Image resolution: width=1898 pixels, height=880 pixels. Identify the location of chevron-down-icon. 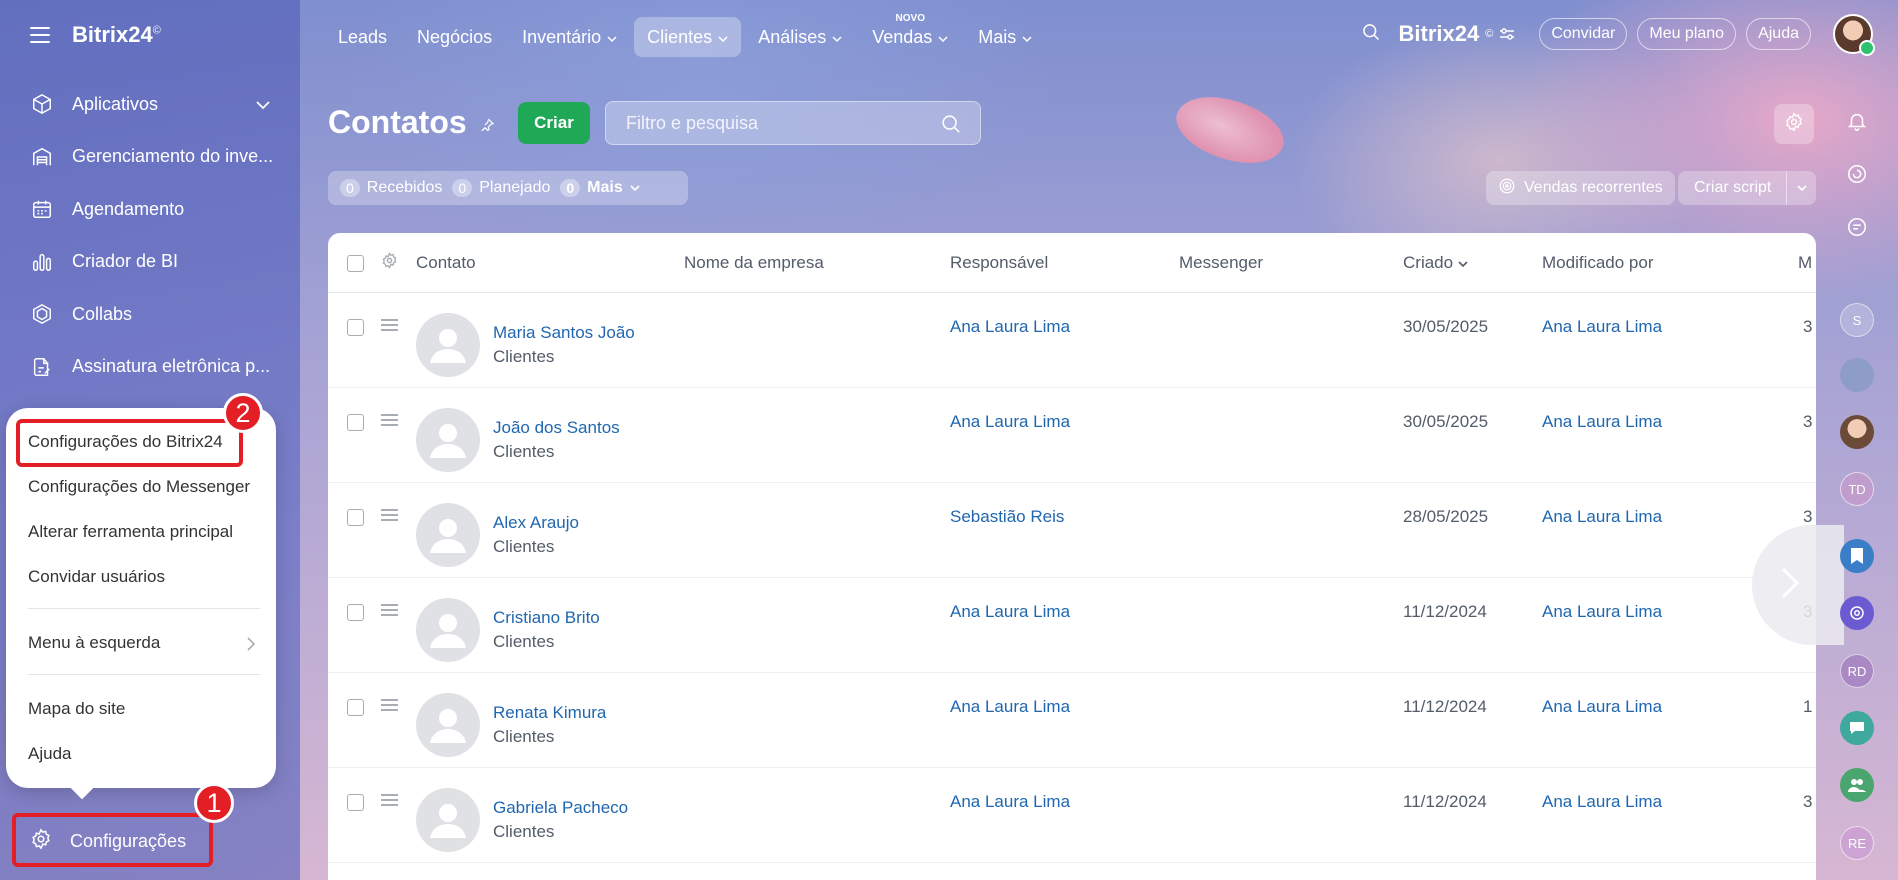
(1801, 188).